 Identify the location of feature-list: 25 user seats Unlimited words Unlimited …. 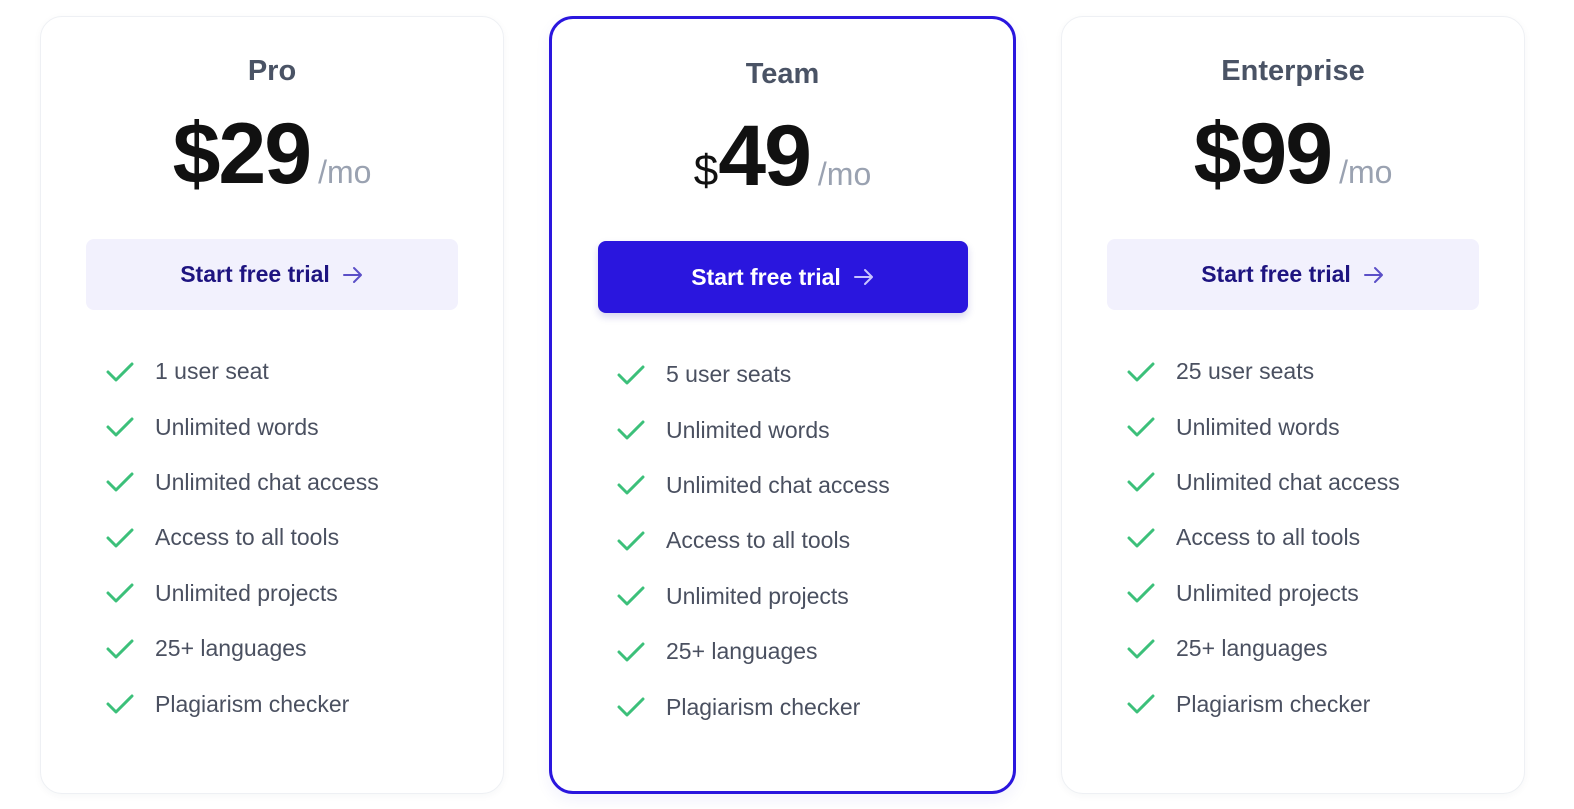
(1263, 538).